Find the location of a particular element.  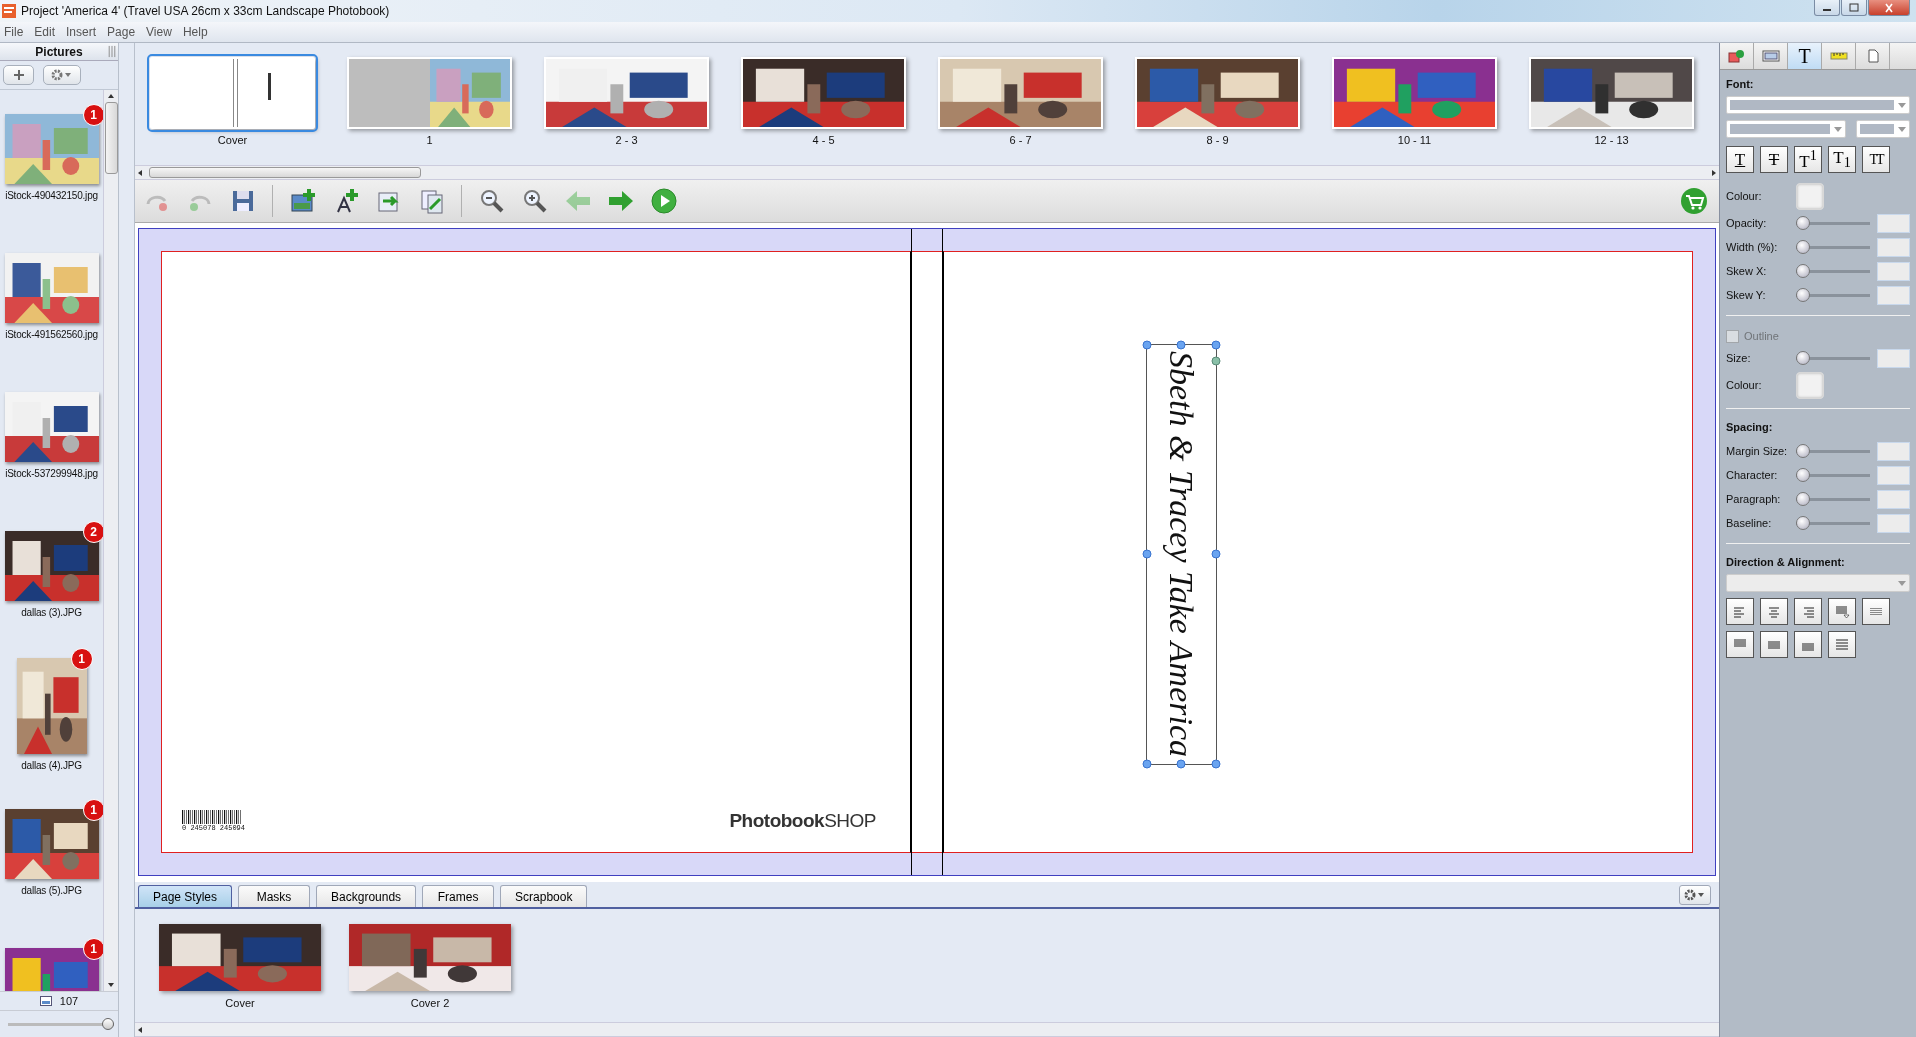

close-button is located at coordinates (1889, 8).